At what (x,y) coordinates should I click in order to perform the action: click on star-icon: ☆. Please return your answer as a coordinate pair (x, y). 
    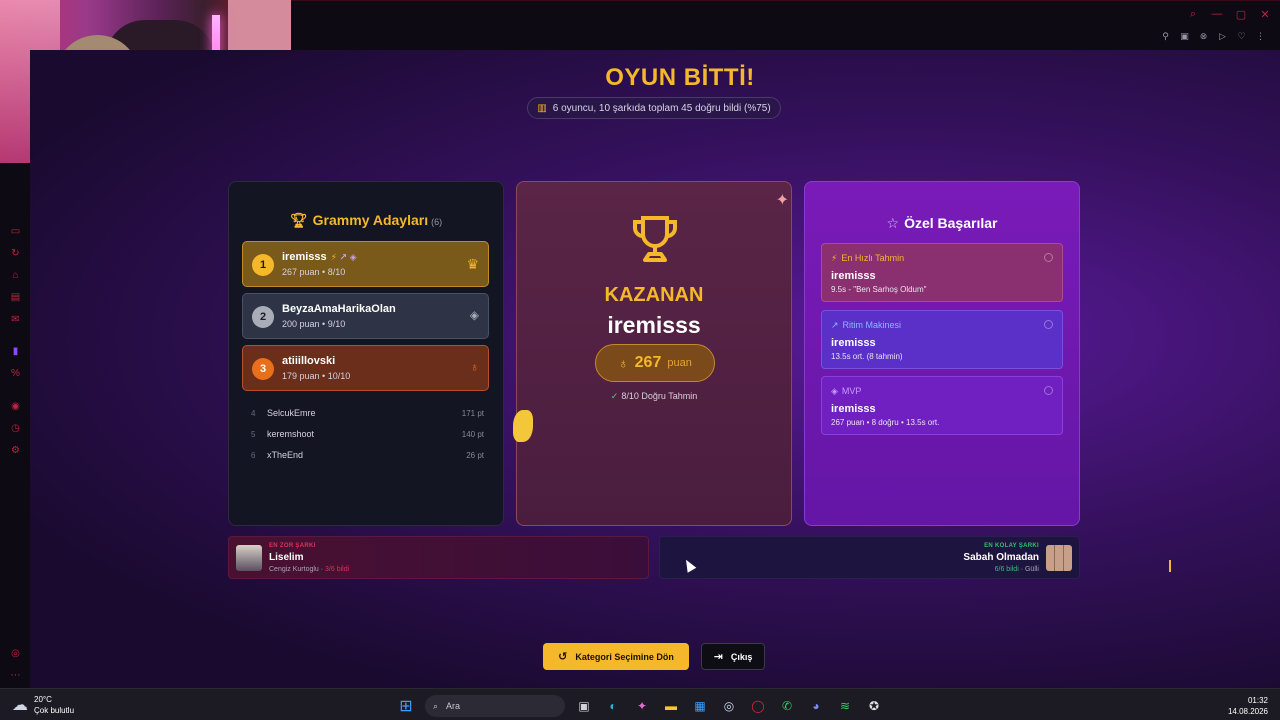
    Looking at the image, I should click on (893, 223).